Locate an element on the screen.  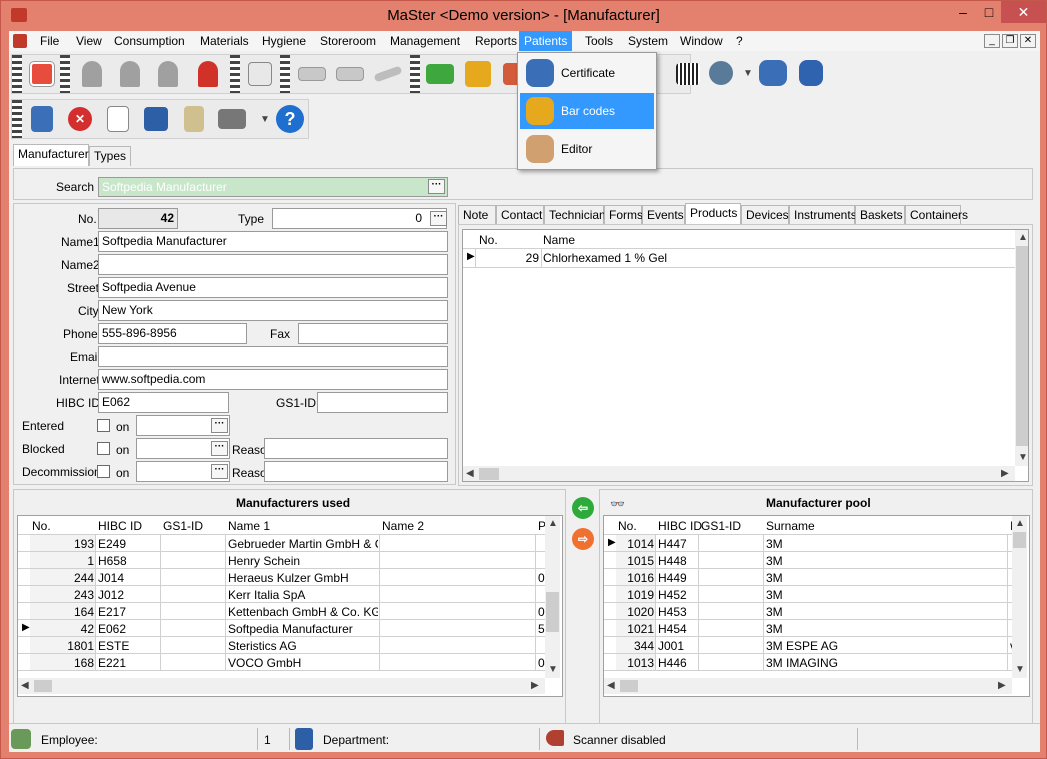
tab-instruments: Instruments is located at coordinates (823, 215).